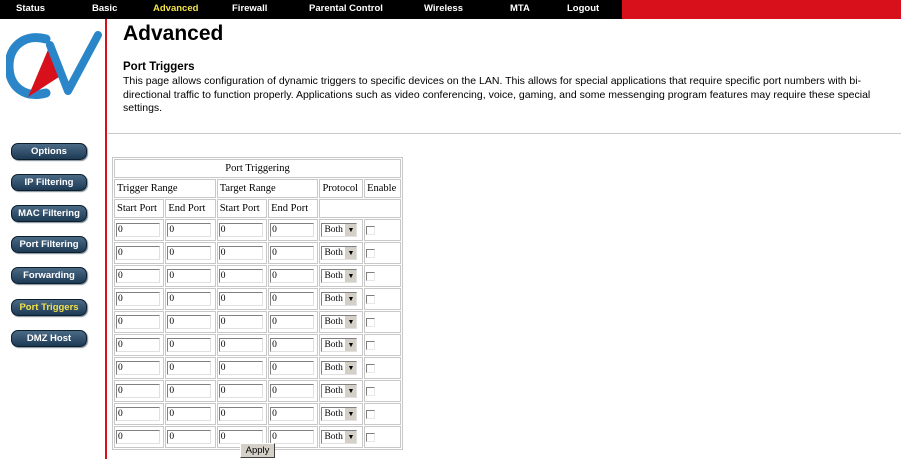 The height and width of the screenshot is (459, 901). I want to click on sidebar-item-port-triggers: Port Triggers, so click(49, 307).